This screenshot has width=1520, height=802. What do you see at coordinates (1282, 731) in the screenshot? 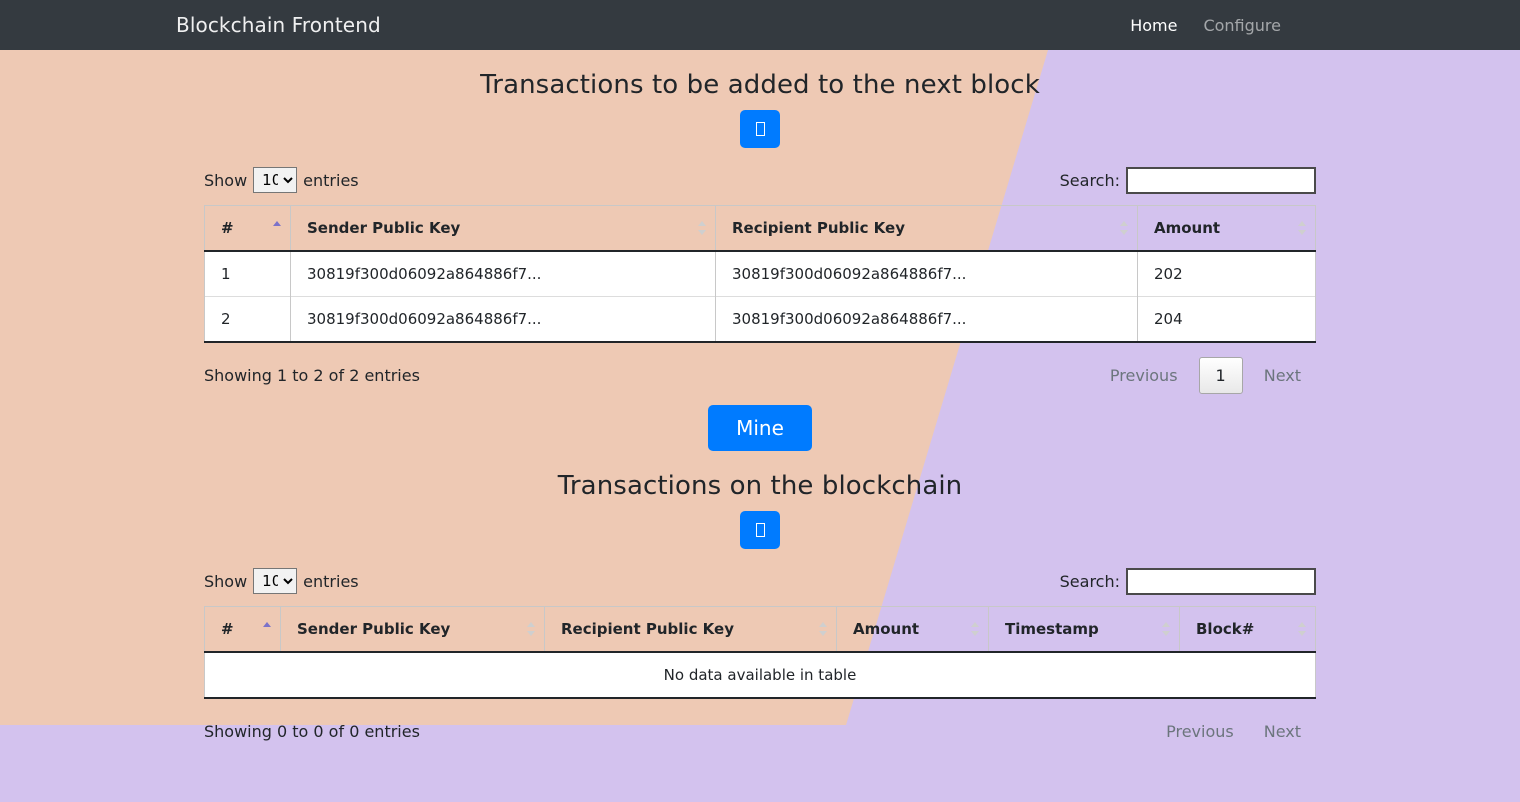
I see `blockchain-next-button: Next` at bounding box center [1282, 731].